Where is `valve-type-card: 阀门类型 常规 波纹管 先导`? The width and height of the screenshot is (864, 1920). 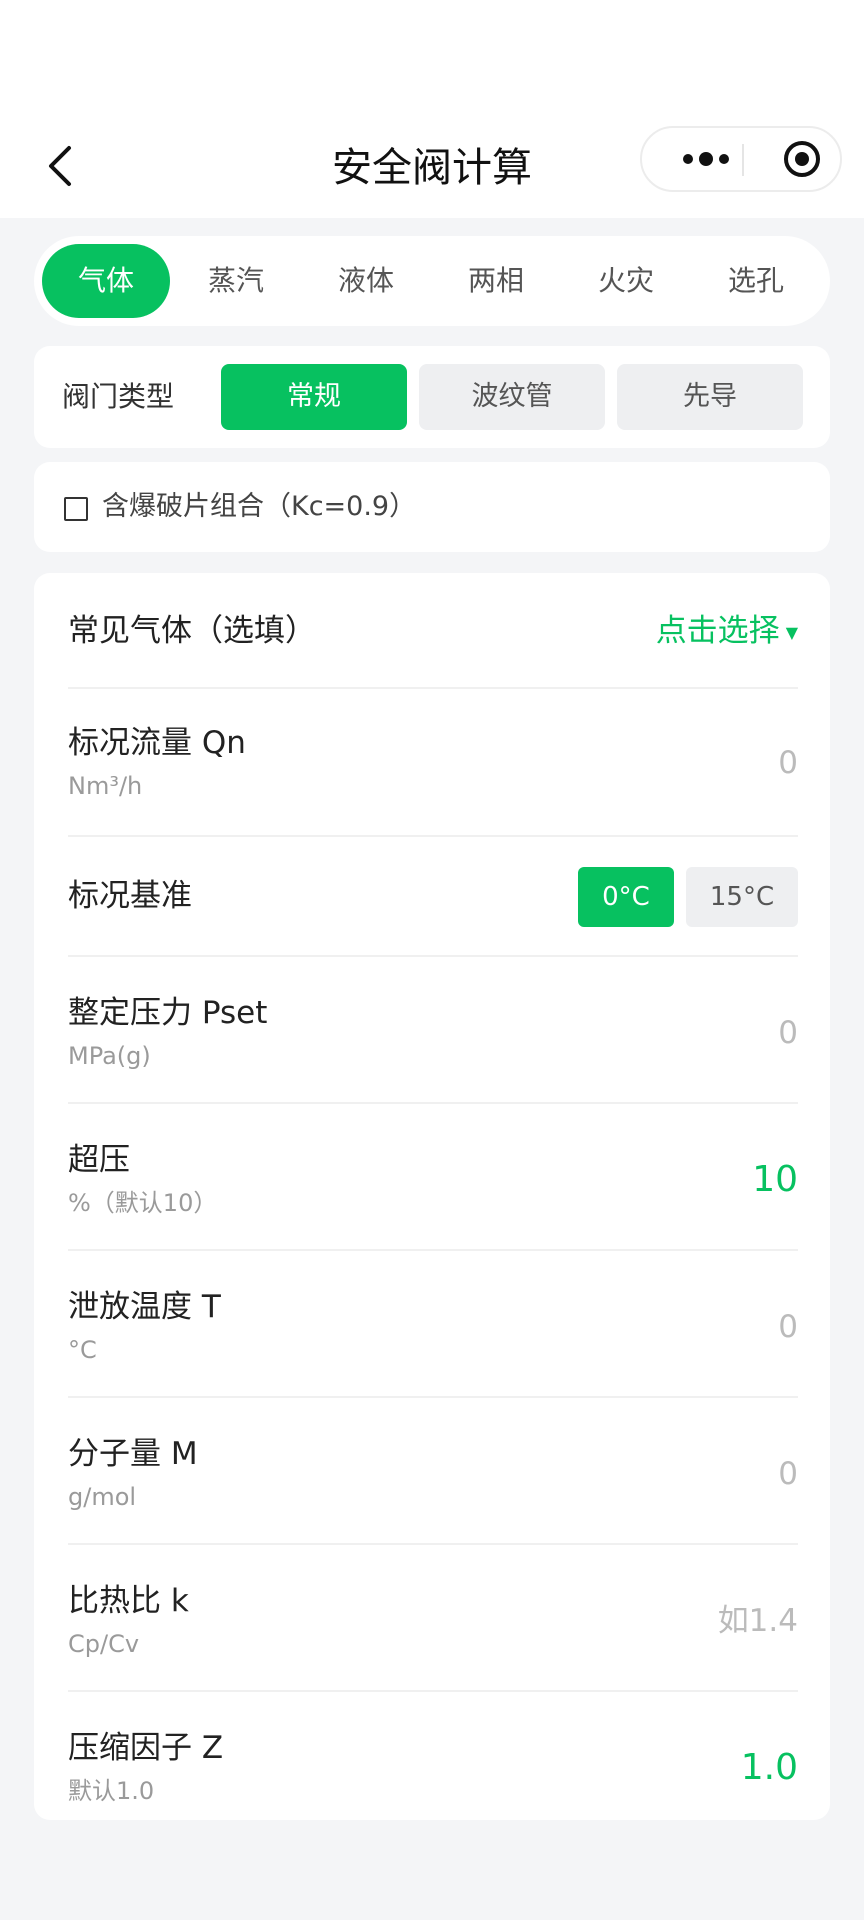
valve-type-card: 阀门类型 常规 波纹管 先导 is located at coordinates (432, 397).